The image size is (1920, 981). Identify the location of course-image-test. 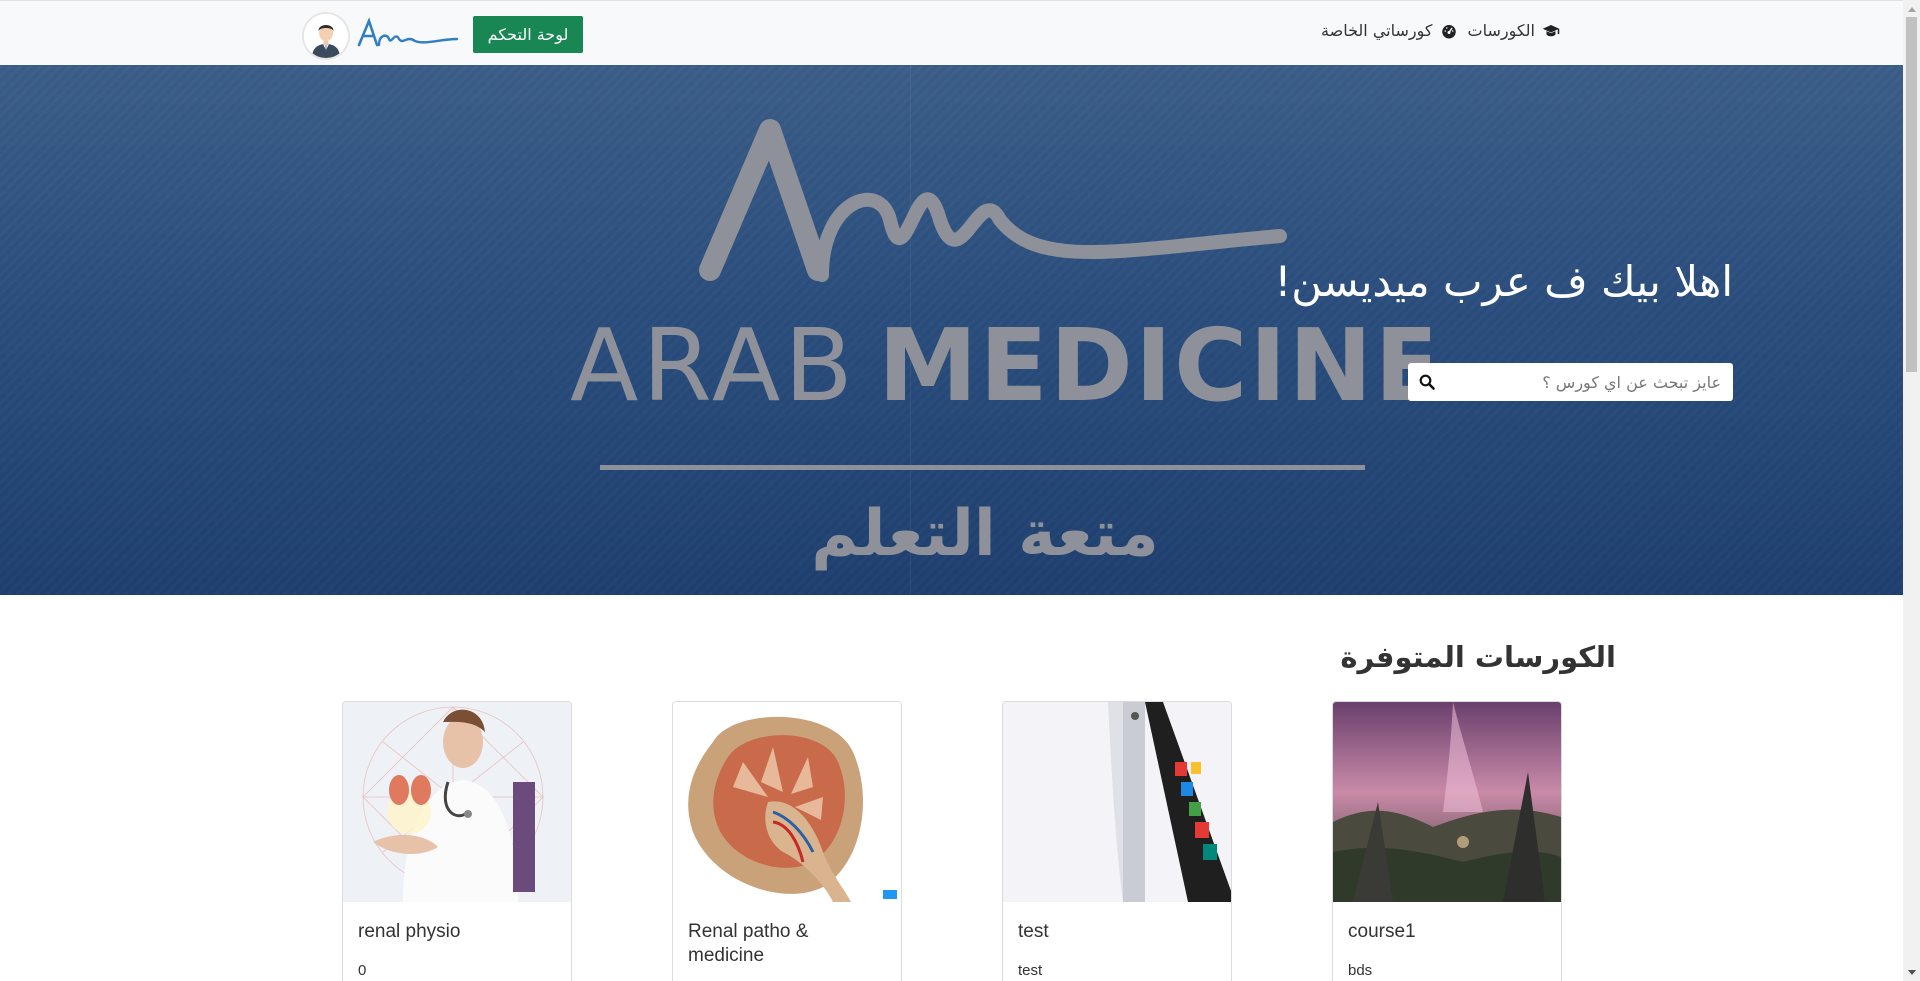
(1117, 802).